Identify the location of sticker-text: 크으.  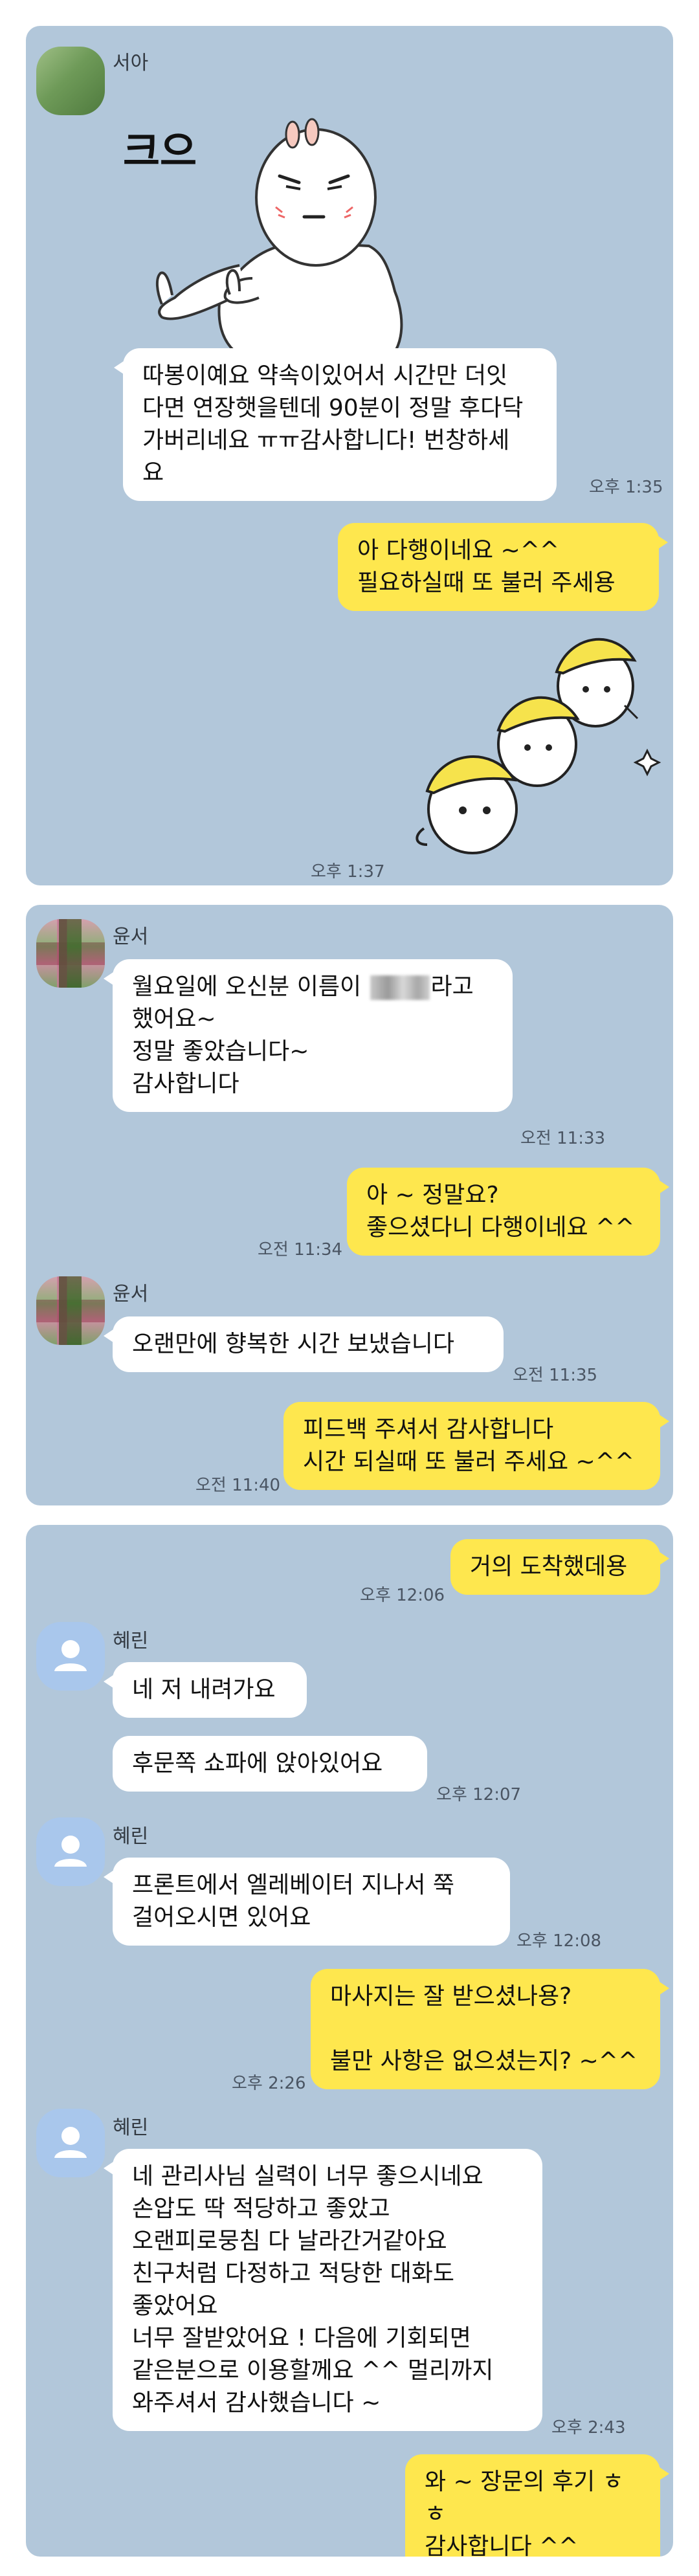
(160, 151).